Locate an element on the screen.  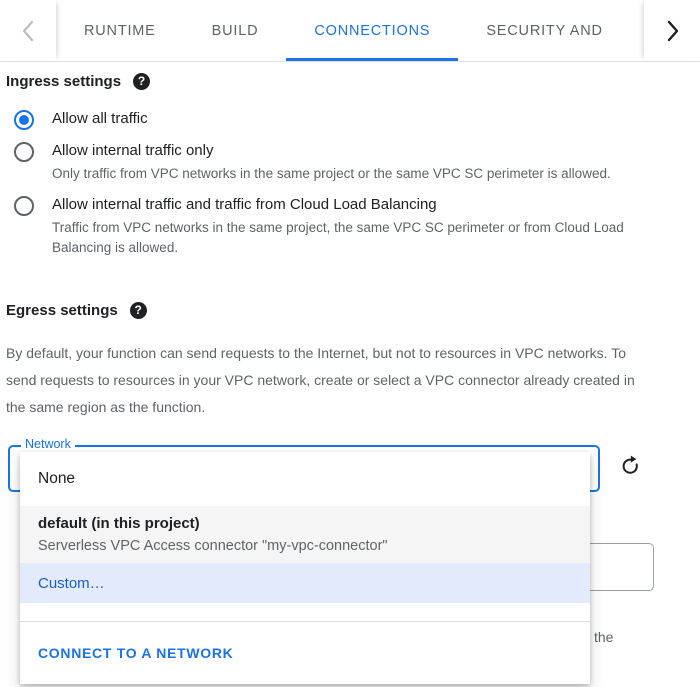
ingress-settings-heading: Ingress settings ? is located at coordinates (78, 81).